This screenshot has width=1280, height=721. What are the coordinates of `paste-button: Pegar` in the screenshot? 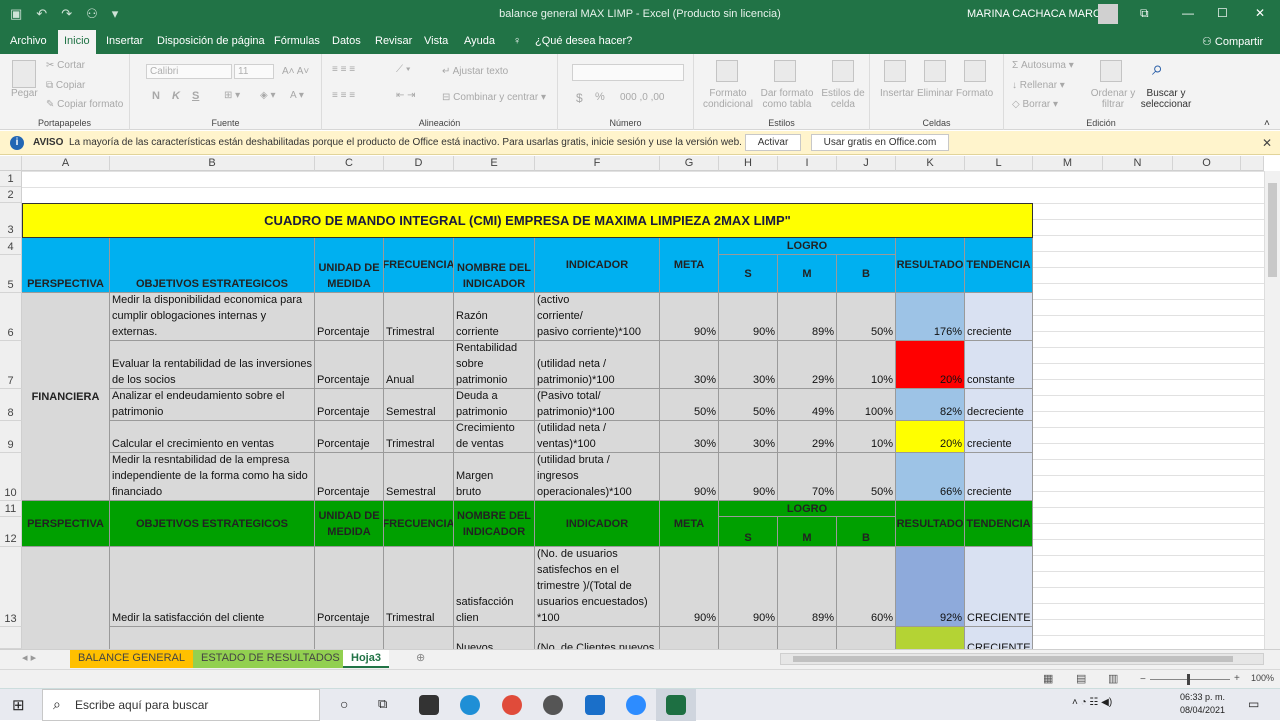 It's located at (24, 93).